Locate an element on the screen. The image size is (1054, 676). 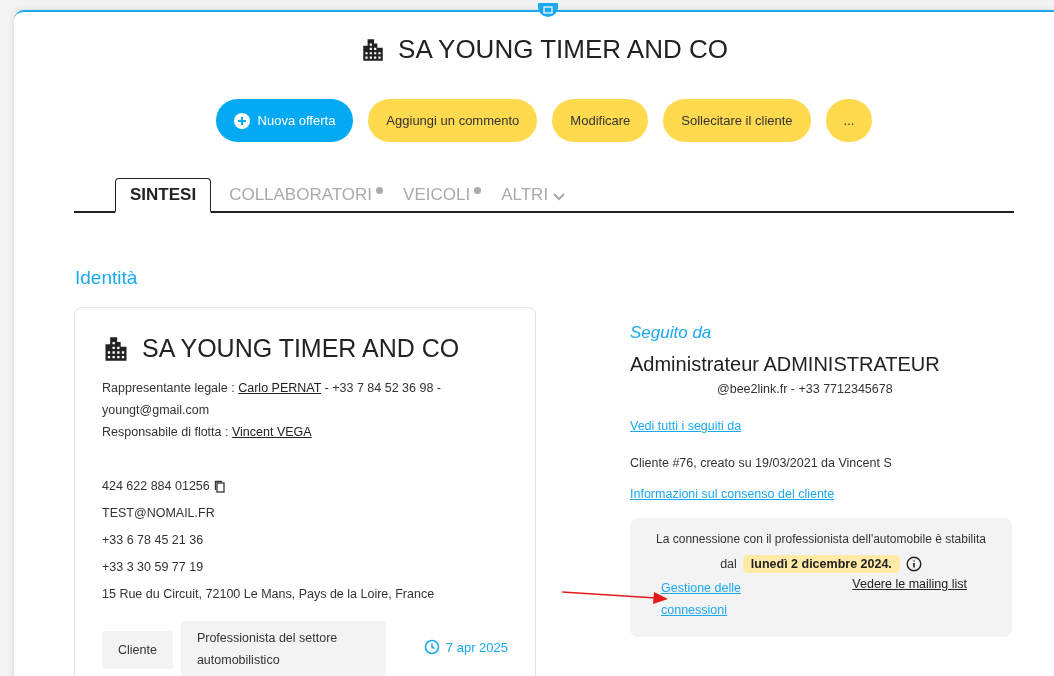
contact-text: +33 6 78 45 21 36 is located at coordinates (153, 540).